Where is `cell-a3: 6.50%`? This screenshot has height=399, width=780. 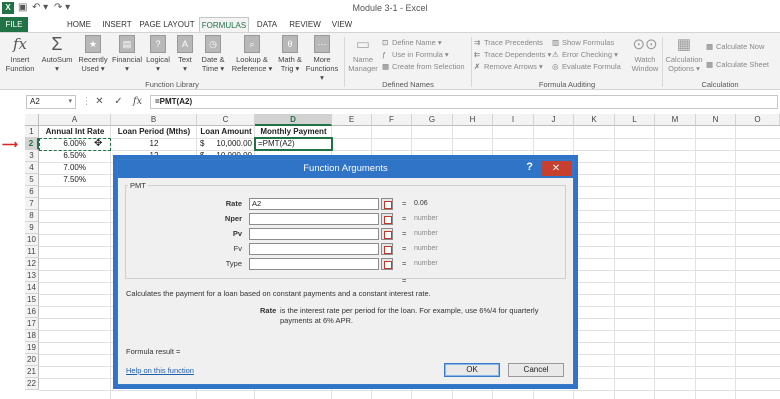
cell-a3: 6.50% is located at coordinates (64, 156).